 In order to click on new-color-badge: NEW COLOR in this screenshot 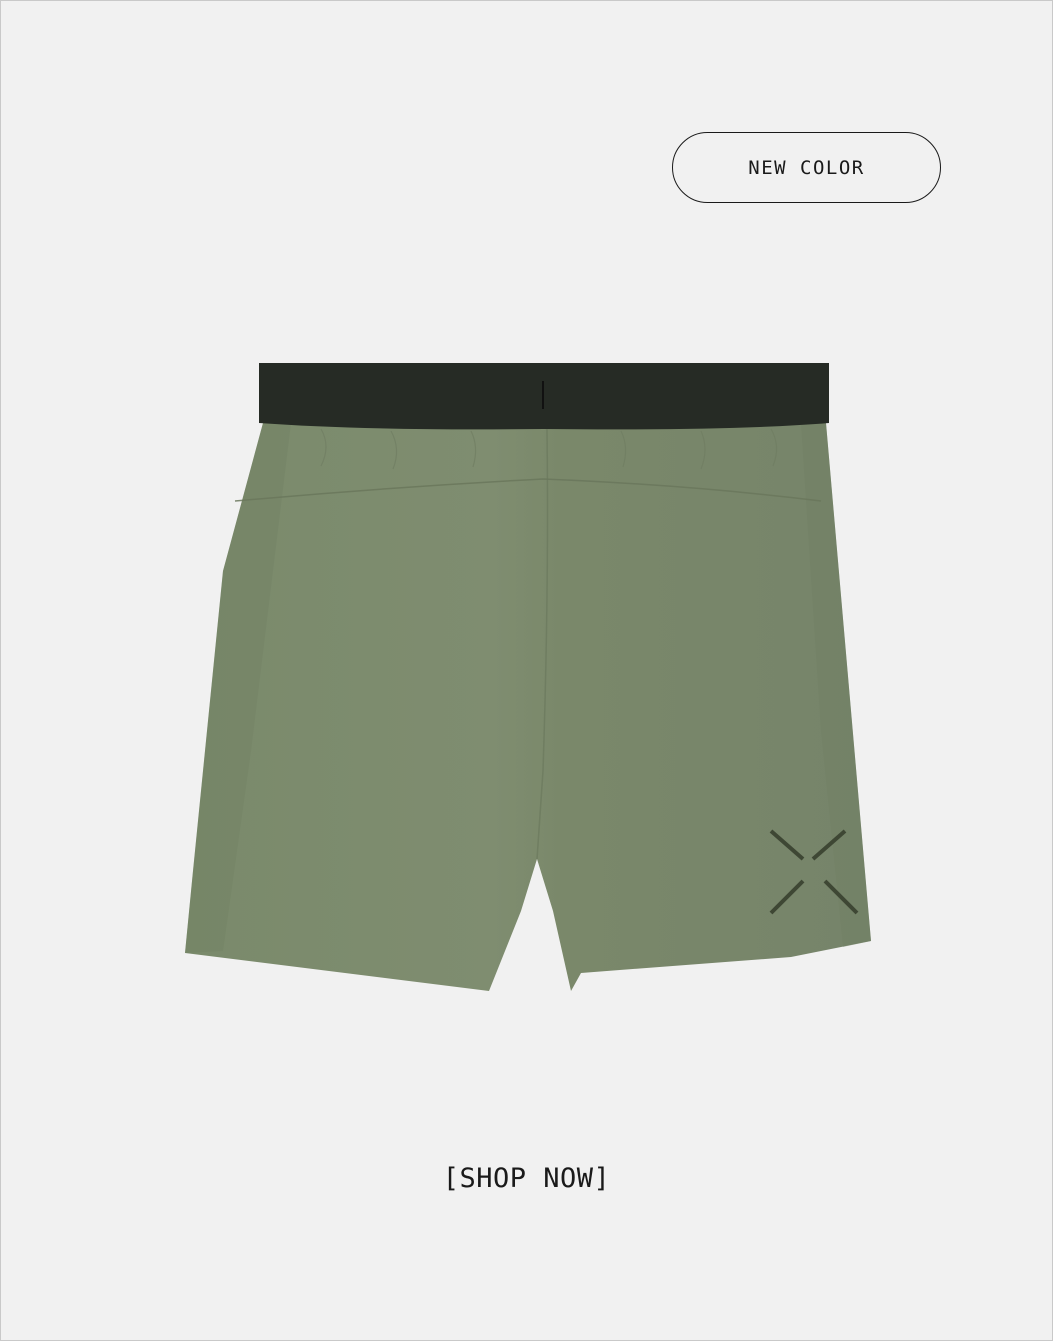, I will do `click(806, 167)`.